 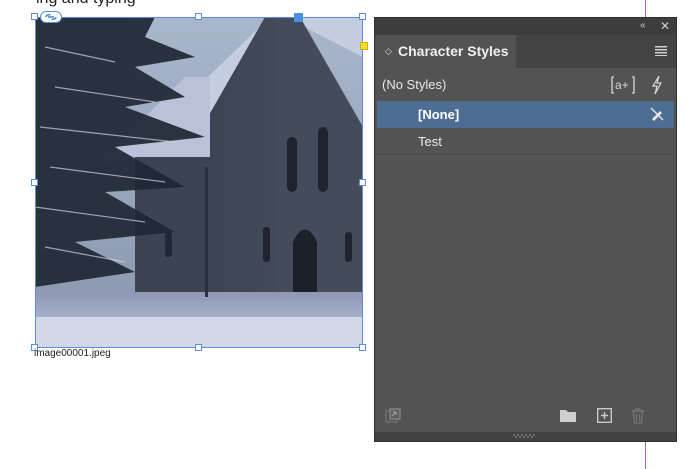 I want to click on resize-handle-top-center, so click(x=198, y=16).